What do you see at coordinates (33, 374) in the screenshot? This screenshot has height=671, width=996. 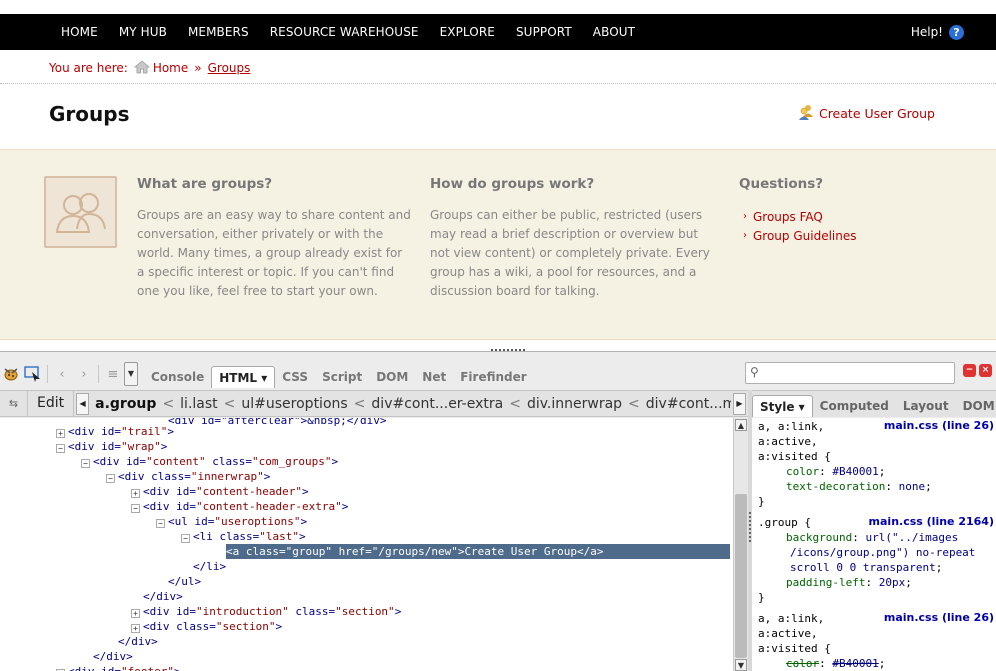 I see `inspect-element-icon` at bounding box center [33, 374].